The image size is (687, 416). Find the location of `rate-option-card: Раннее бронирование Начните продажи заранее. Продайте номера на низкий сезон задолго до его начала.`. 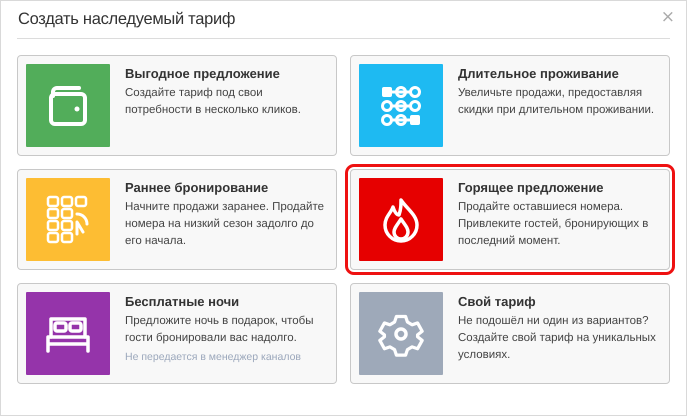

rate-option-card: Раннее бронирование Начните продажи заранее. Продайте номера на низкий сезон задолго до его начала. is located at coordinates (177, 219).